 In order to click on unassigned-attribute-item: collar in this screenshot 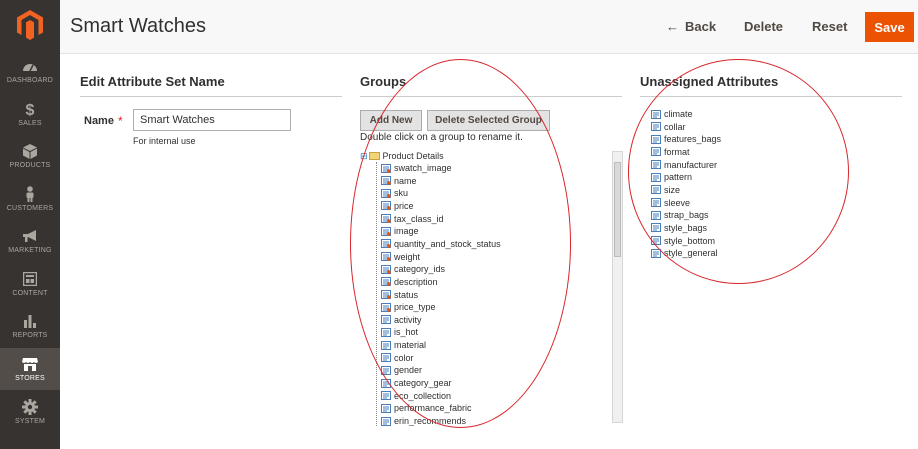, I will do `click(668, 127)`.